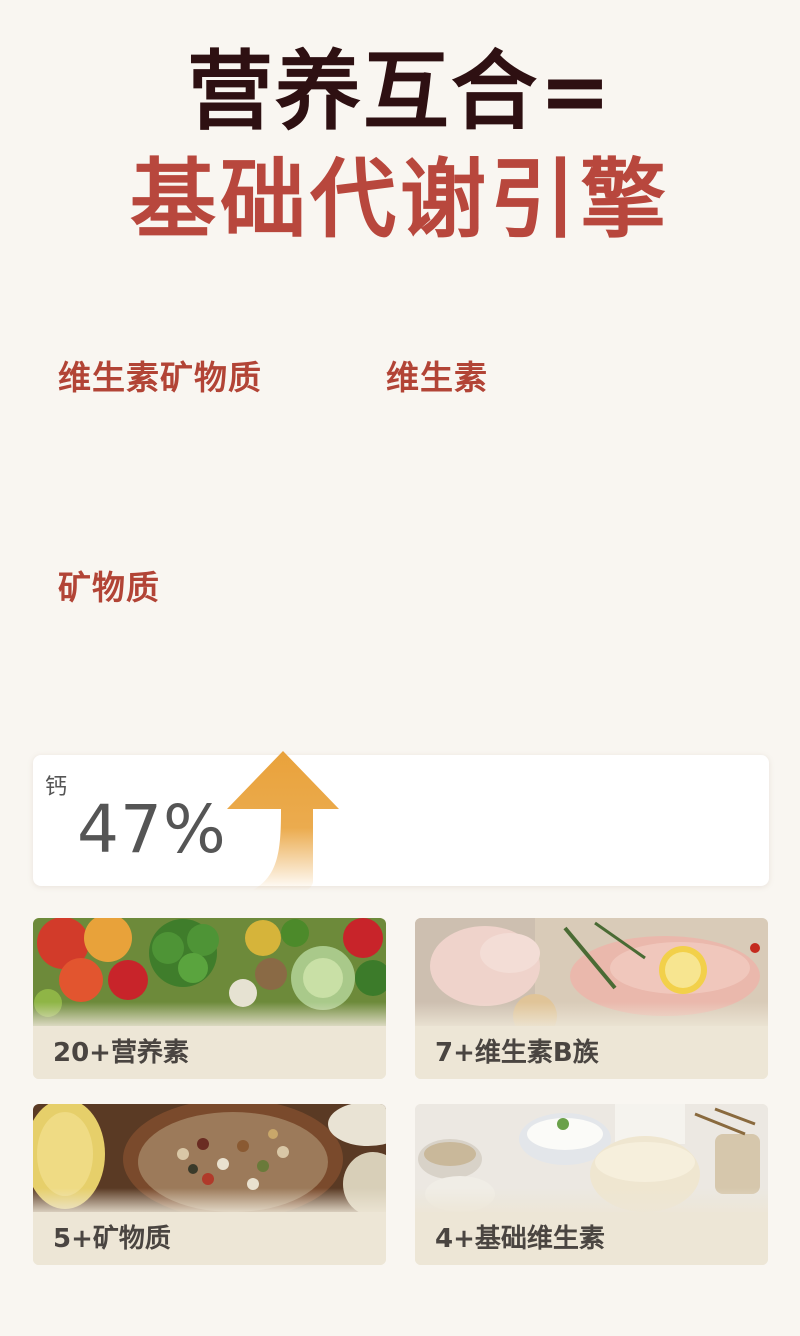  Describe the element at coordinates (121, 1053) in the screenshot. I see `tile-label: 20+营养素` at that location.